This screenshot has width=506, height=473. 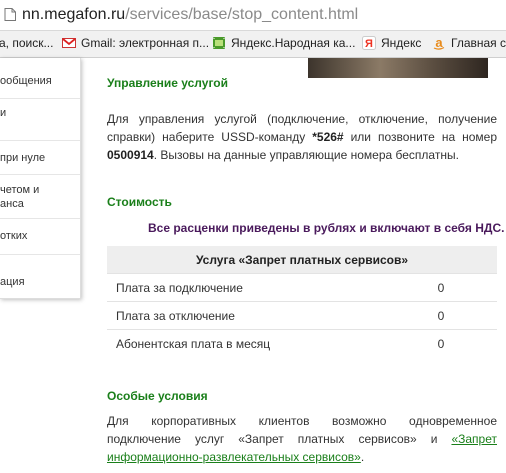 I want to click on sidebar-item-zero-balance: при нуле, so click(x=22, y=158).